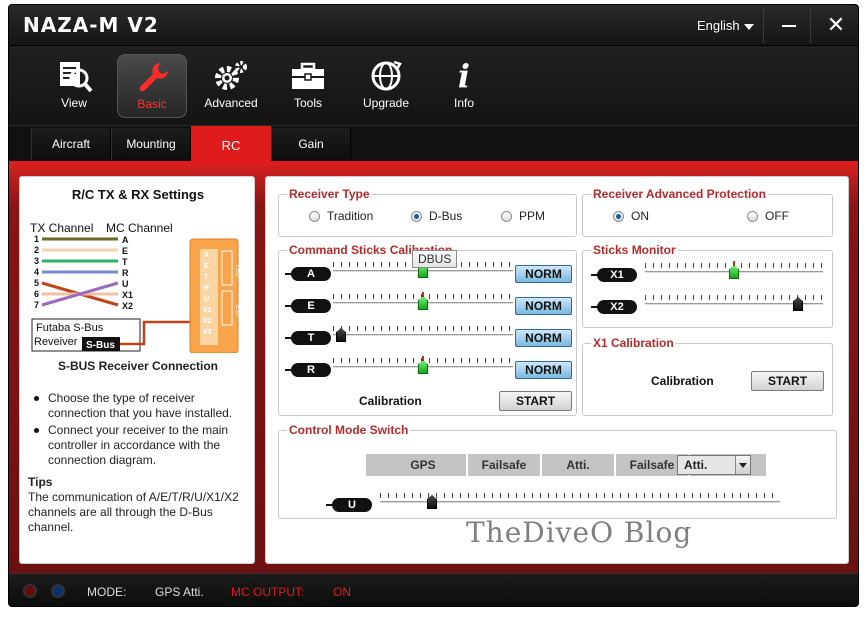 Image resolution: width=865 pixels, height=617 pixels. I want to click on receiver-name: Reveiver, so click(56, 342).